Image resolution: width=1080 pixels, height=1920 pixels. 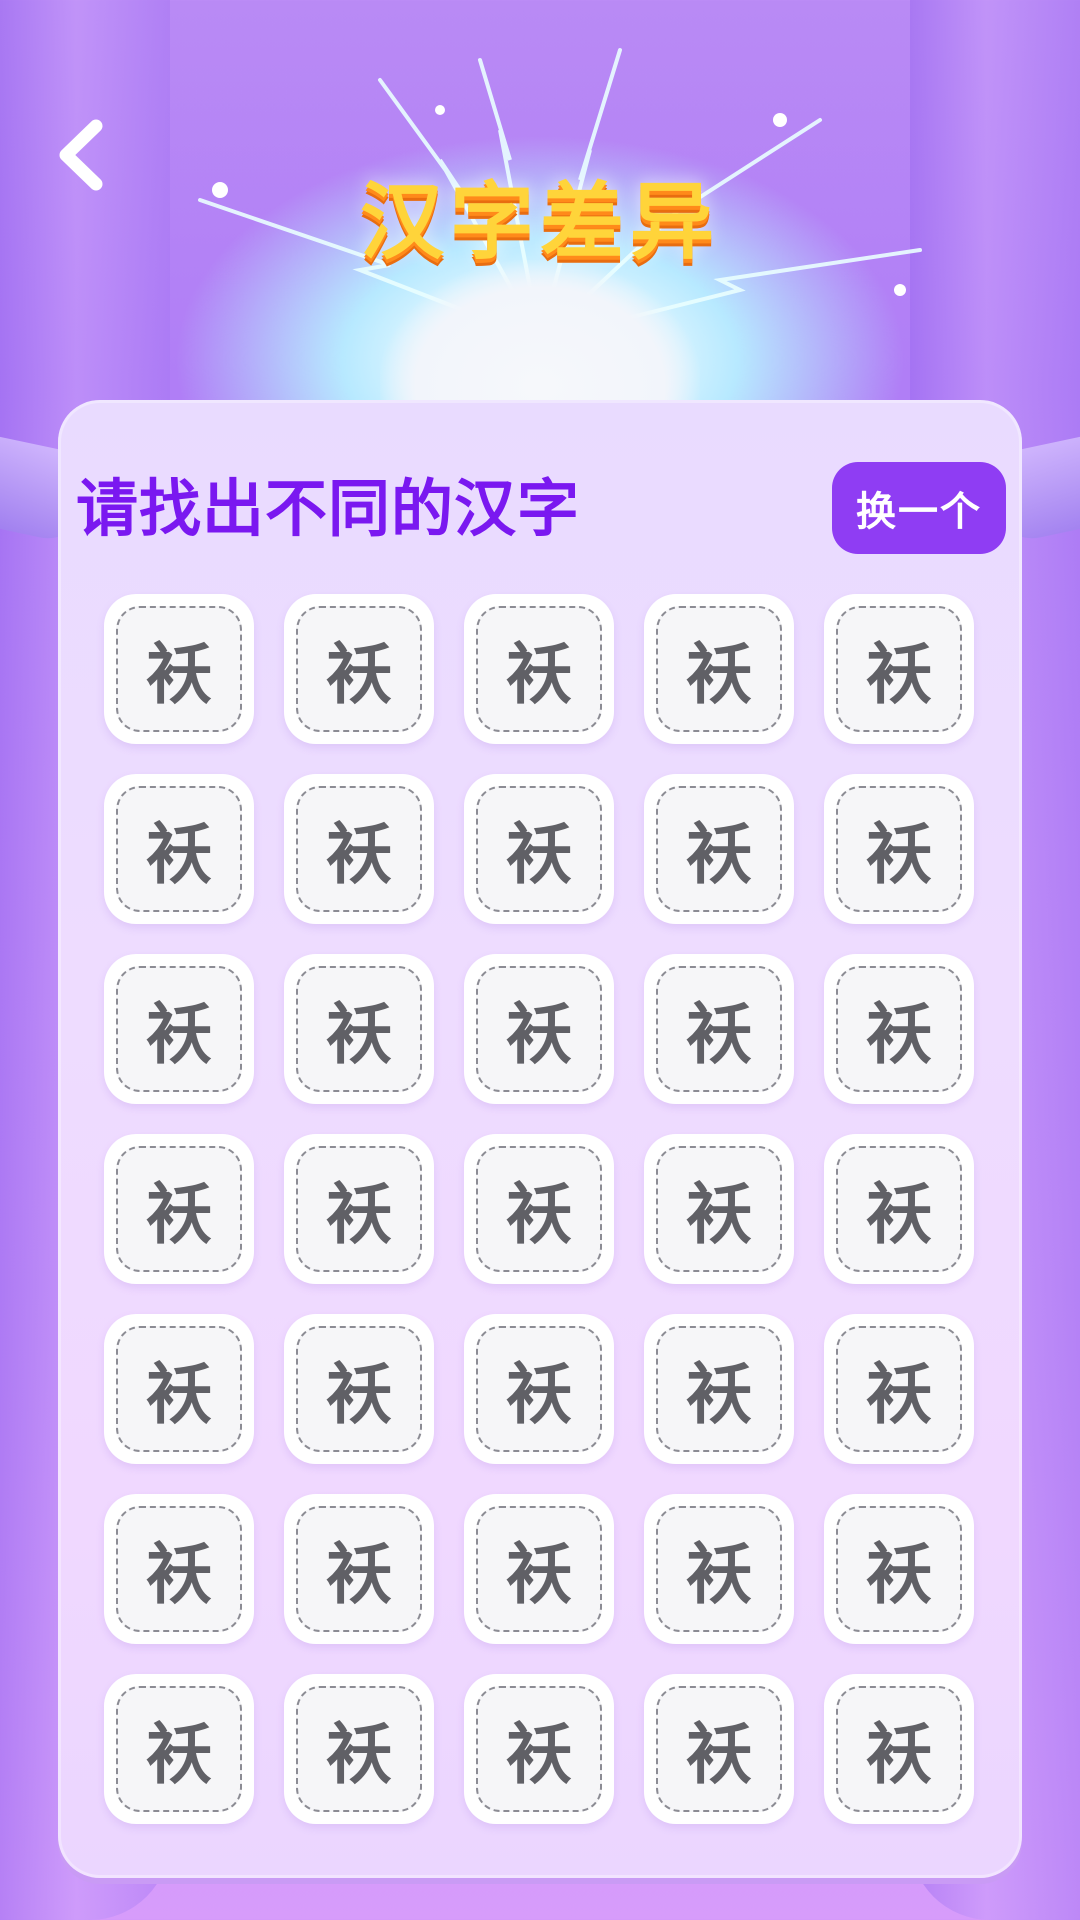 I want to click on cloud-burst, so click(x=540, y=330).